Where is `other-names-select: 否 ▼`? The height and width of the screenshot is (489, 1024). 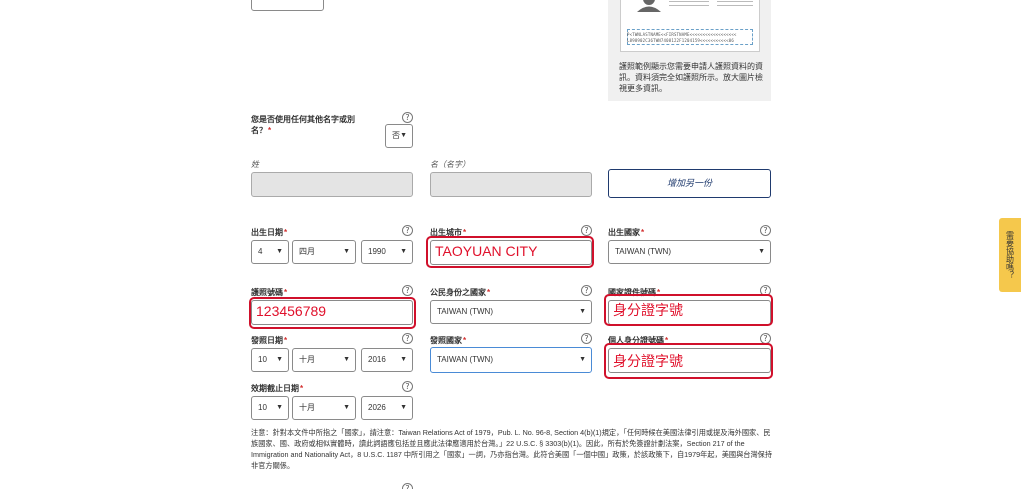 other-names-select: 否 ▼ is located at coordinates (399, 136).